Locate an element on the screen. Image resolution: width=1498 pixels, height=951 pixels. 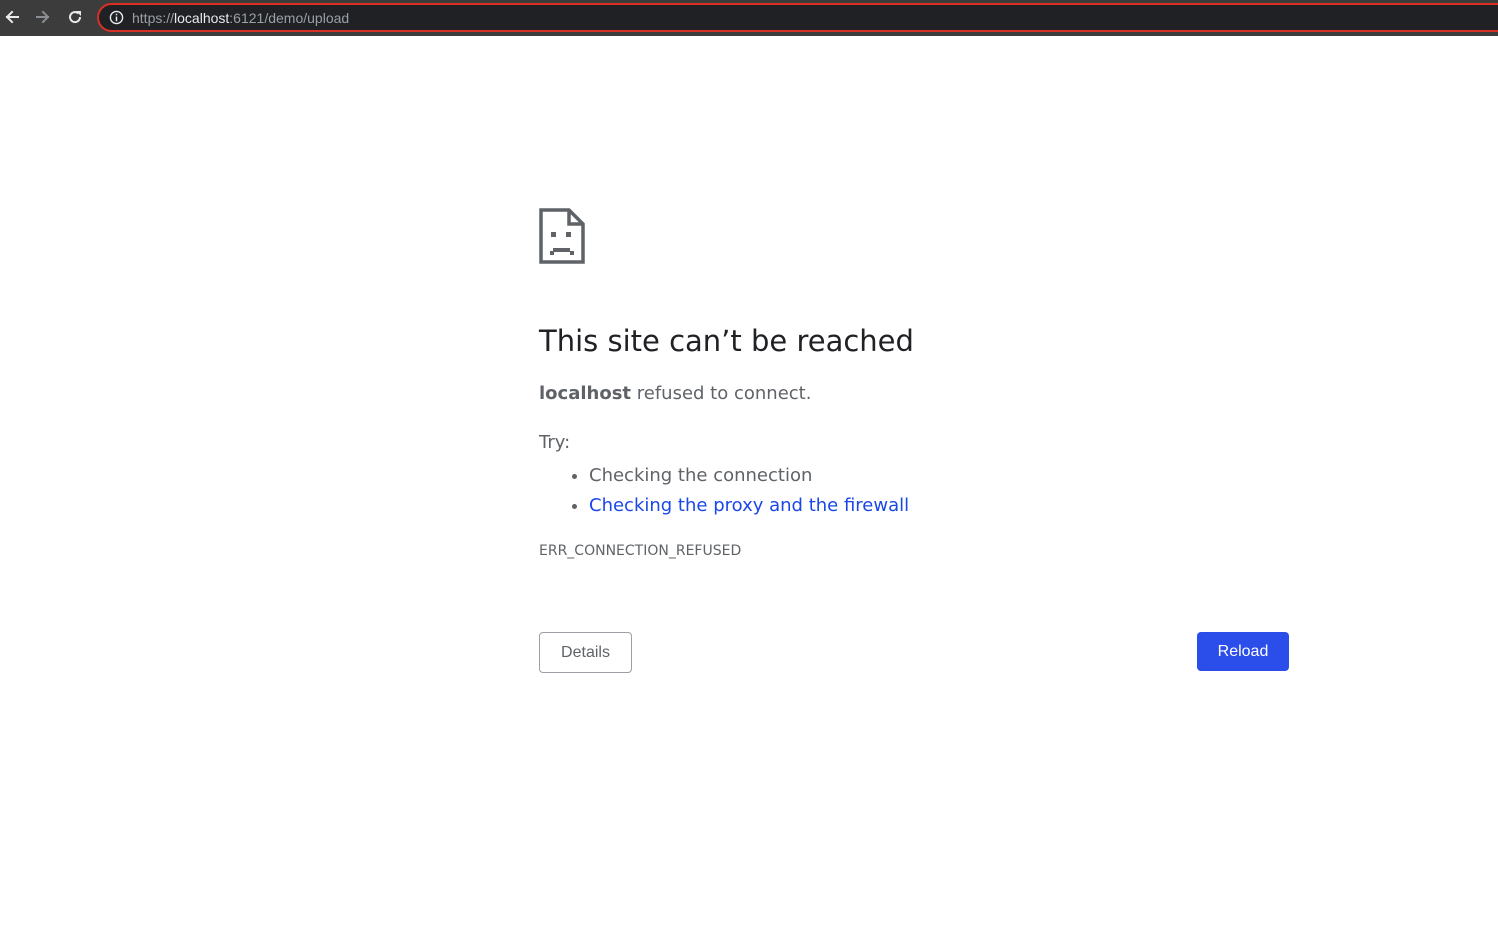
arrow-left-icon is located at coordinates (12, 17).